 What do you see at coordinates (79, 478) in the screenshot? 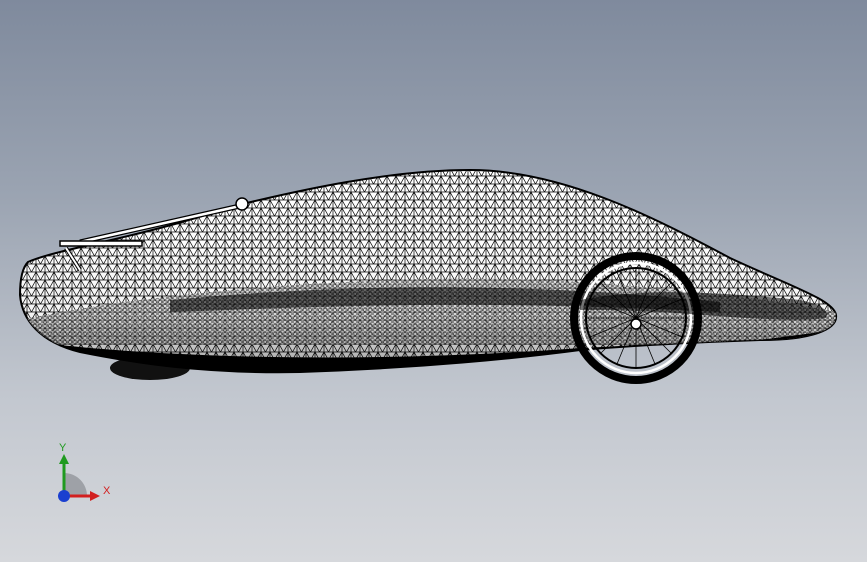
I see `triad-axes` at bounding box center [79, 478].